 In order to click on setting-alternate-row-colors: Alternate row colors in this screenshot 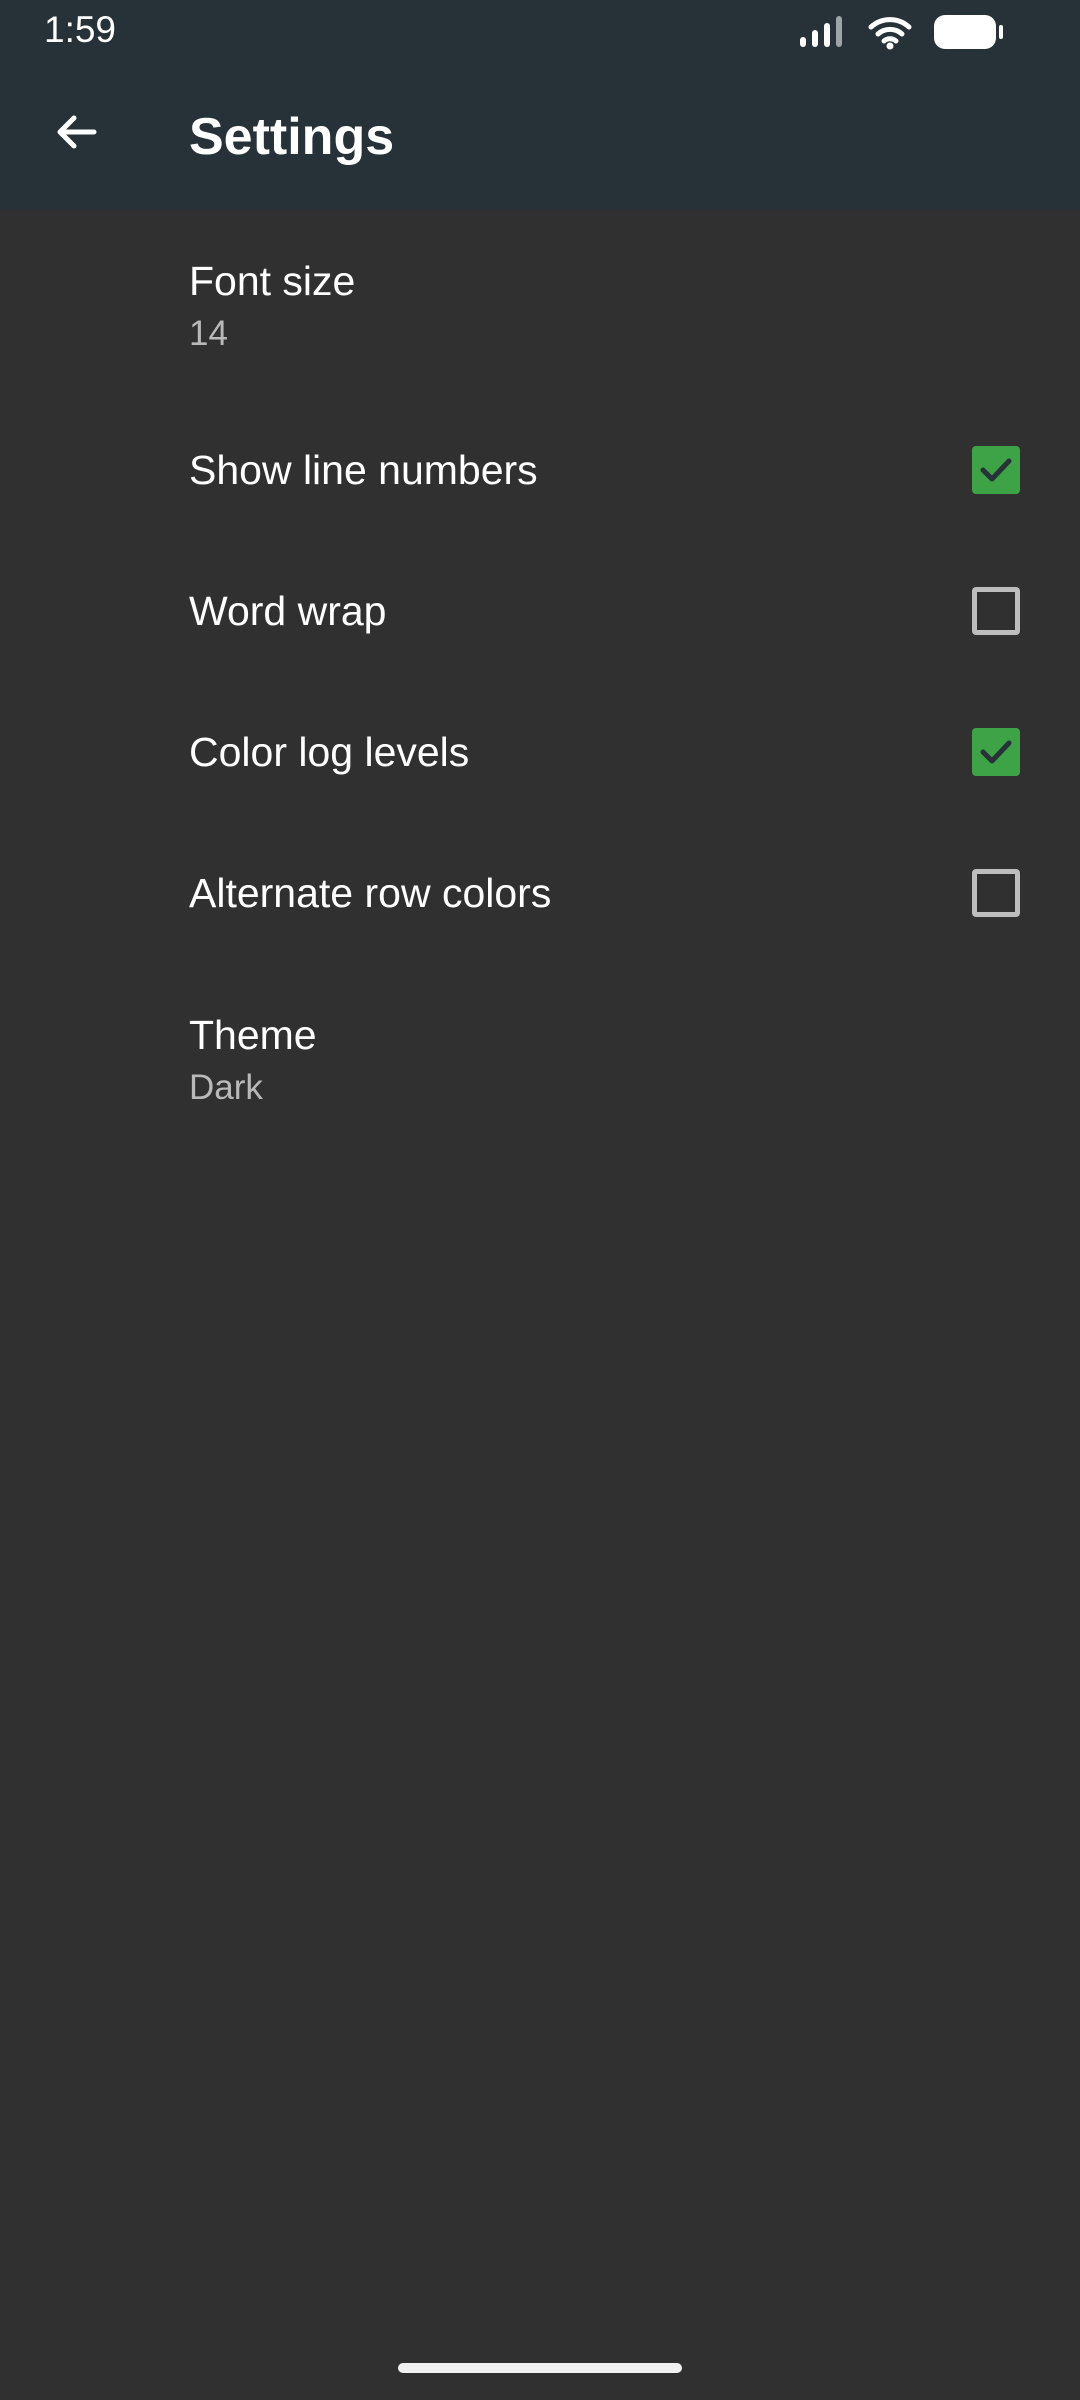, I will do `click(540, 893)`.